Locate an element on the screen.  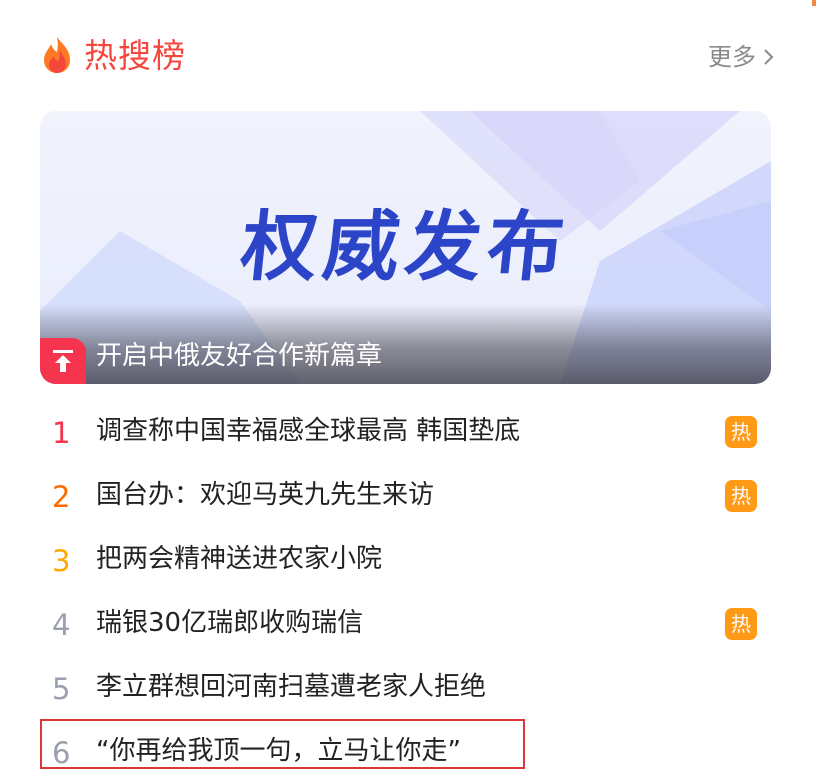
rank-number: 4 is located at coordinates (61, 625).